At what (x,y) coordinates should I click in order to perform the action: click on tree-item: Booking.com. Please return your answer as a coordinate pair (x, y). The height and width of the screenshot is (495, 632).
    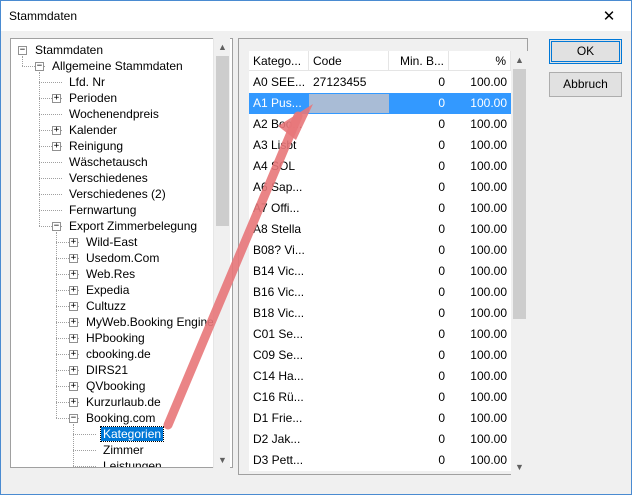
    Looking at the image, I should click on (120, 418).